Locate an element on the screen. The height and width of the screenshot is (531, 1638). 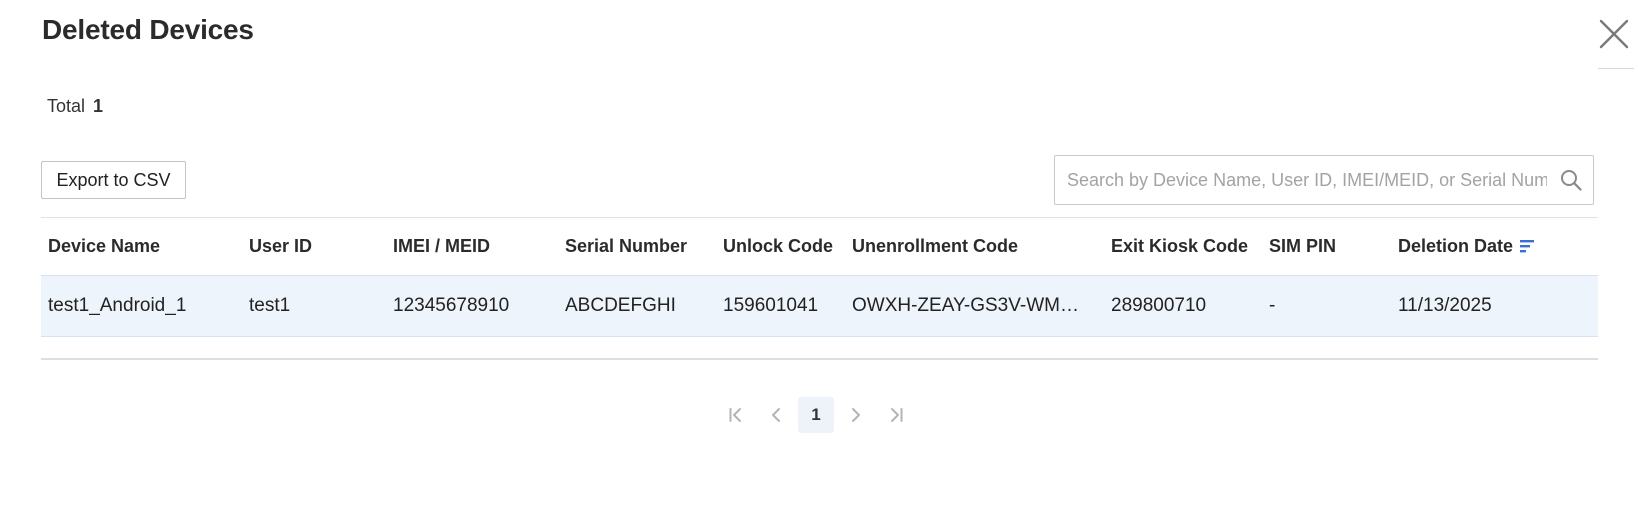
column-header-device-name: Device Name is located at coordinates (104, 246).